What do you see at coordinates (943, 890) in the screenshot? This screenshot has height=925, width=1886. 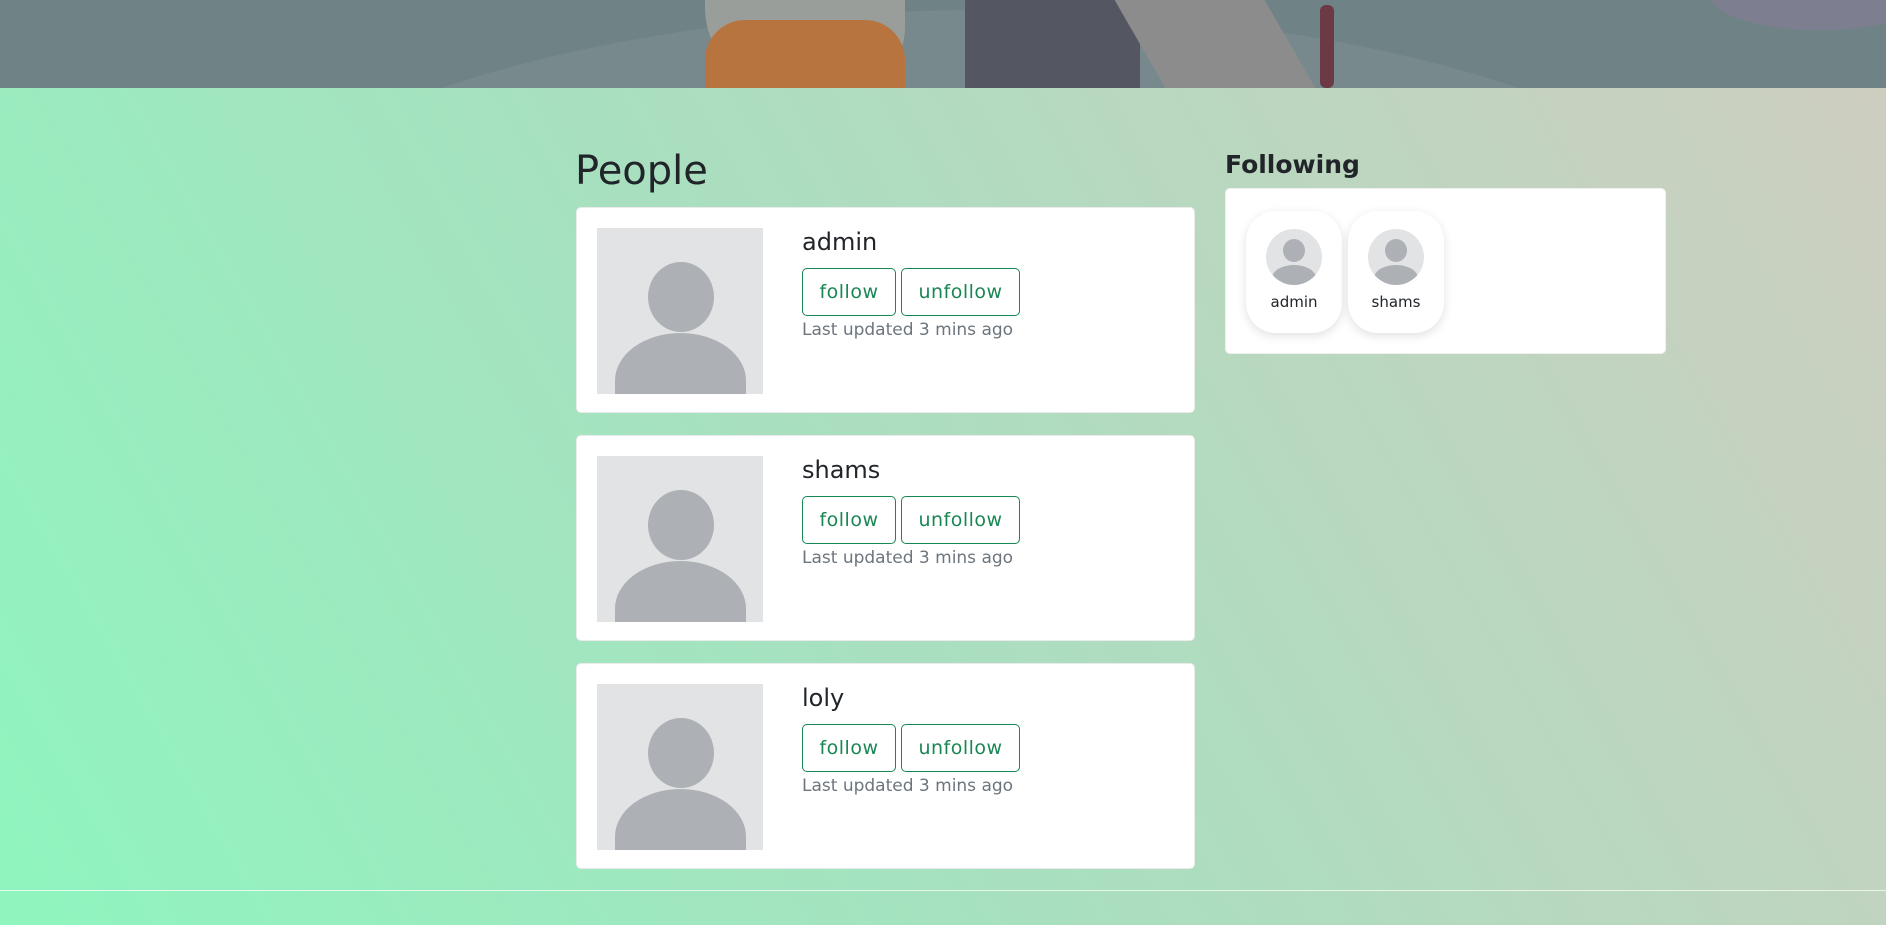 I see `footer-divider` at bounding box center [943, 890].